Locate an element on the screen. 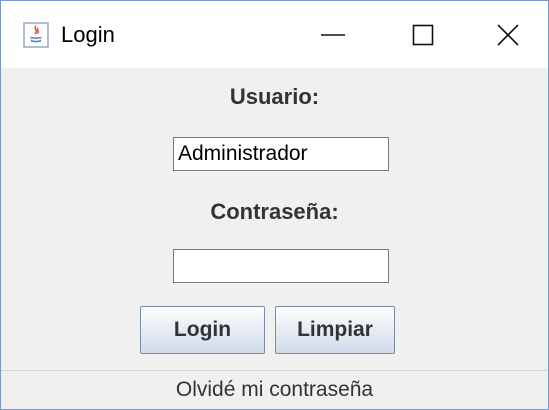  close-button is located at coordinates (508, 34).